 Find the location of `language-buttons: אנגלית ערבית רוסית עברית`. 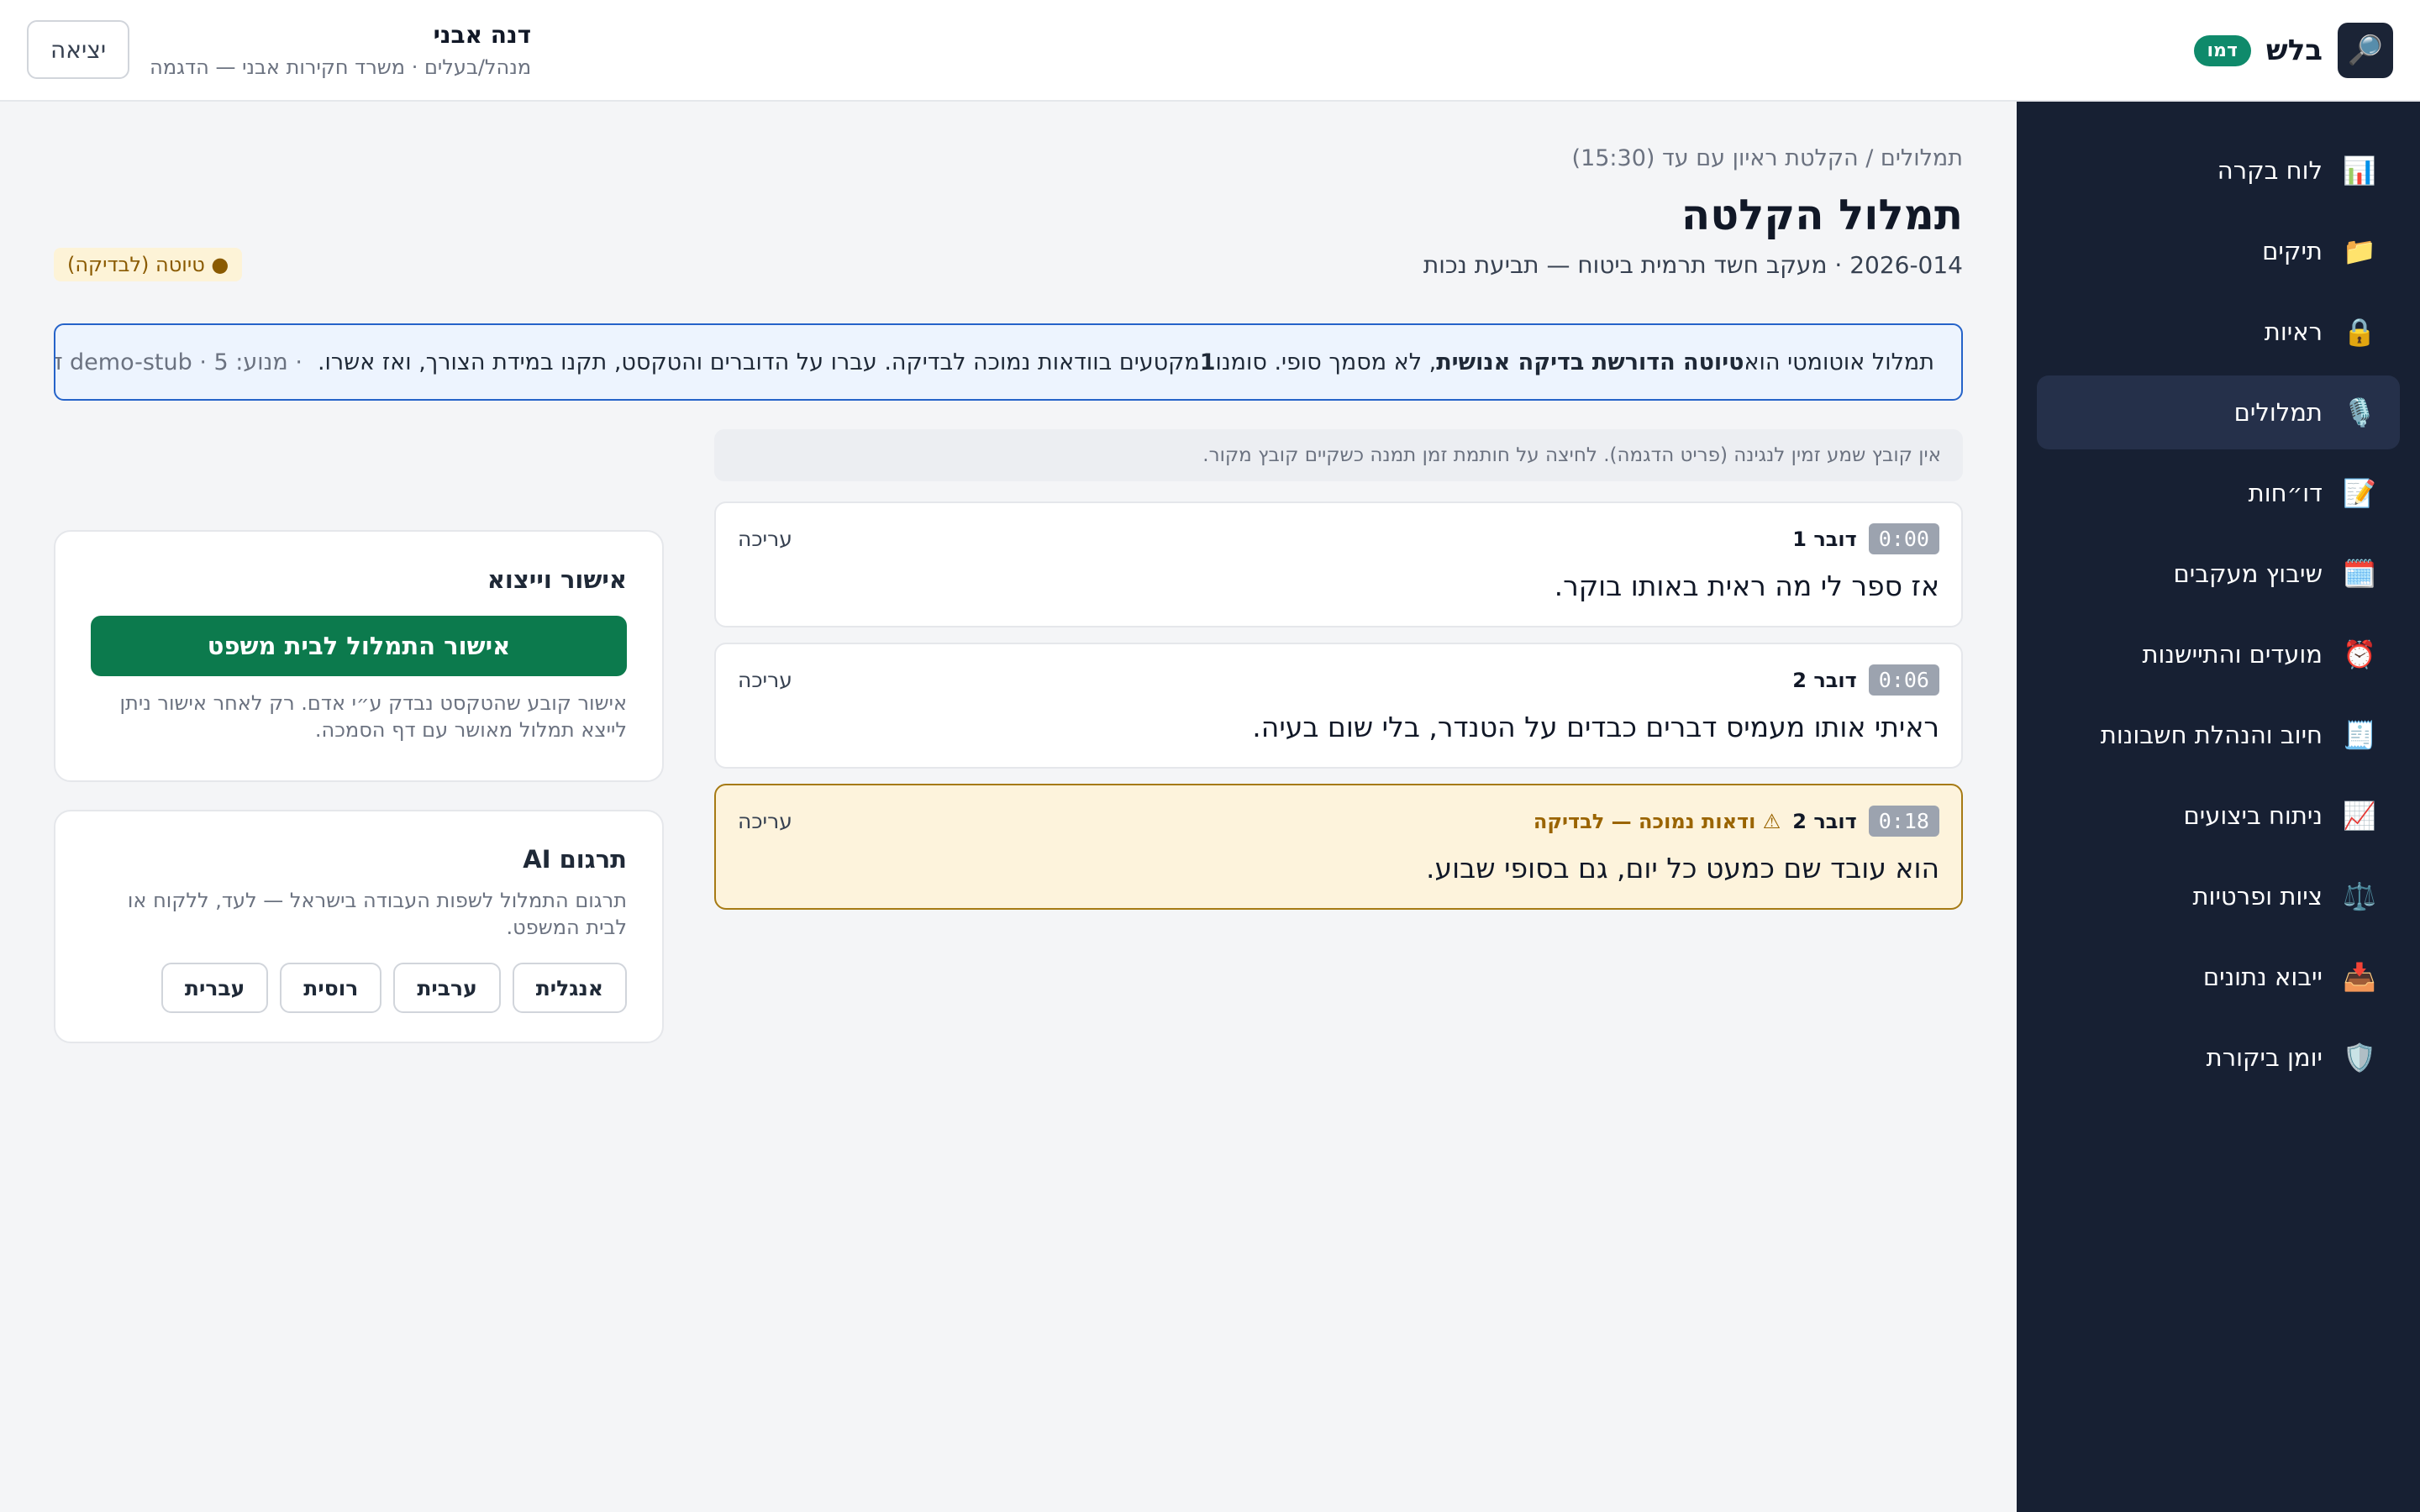

language-buttons: אנגלית ערבית רוסית עברית is located at coordinates (359, 988).